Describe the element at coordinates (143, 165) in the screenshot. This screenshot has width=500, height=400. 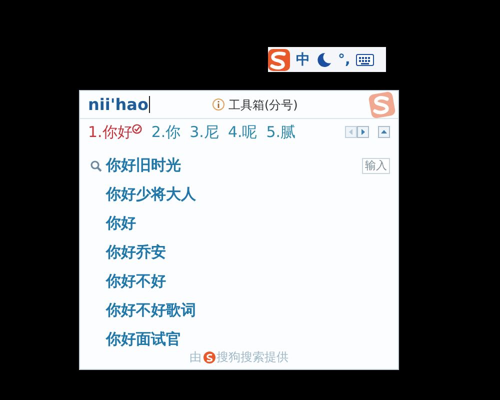
I see `suggestion-item: 你好旧时光` at that location.